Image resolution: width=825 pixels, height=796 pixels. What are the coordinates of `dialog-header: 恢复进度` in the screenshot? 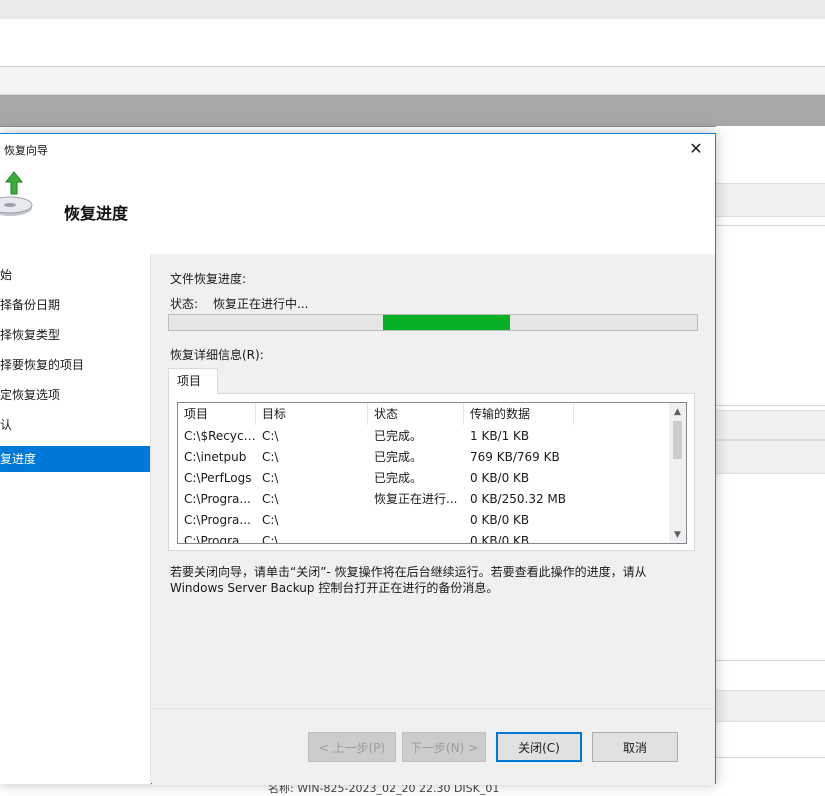 It's located at (357, 208).